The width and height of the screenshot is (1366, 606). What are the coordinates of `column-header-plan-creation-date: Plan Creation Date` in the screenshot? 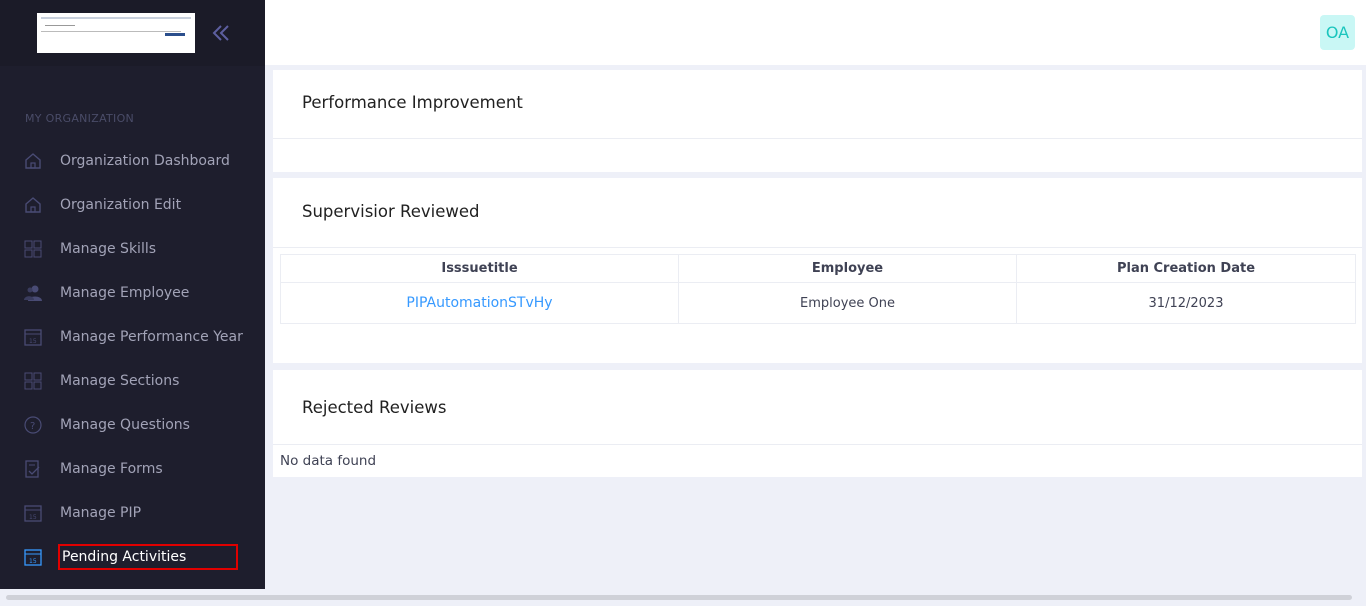 It's located at (1186, 268).